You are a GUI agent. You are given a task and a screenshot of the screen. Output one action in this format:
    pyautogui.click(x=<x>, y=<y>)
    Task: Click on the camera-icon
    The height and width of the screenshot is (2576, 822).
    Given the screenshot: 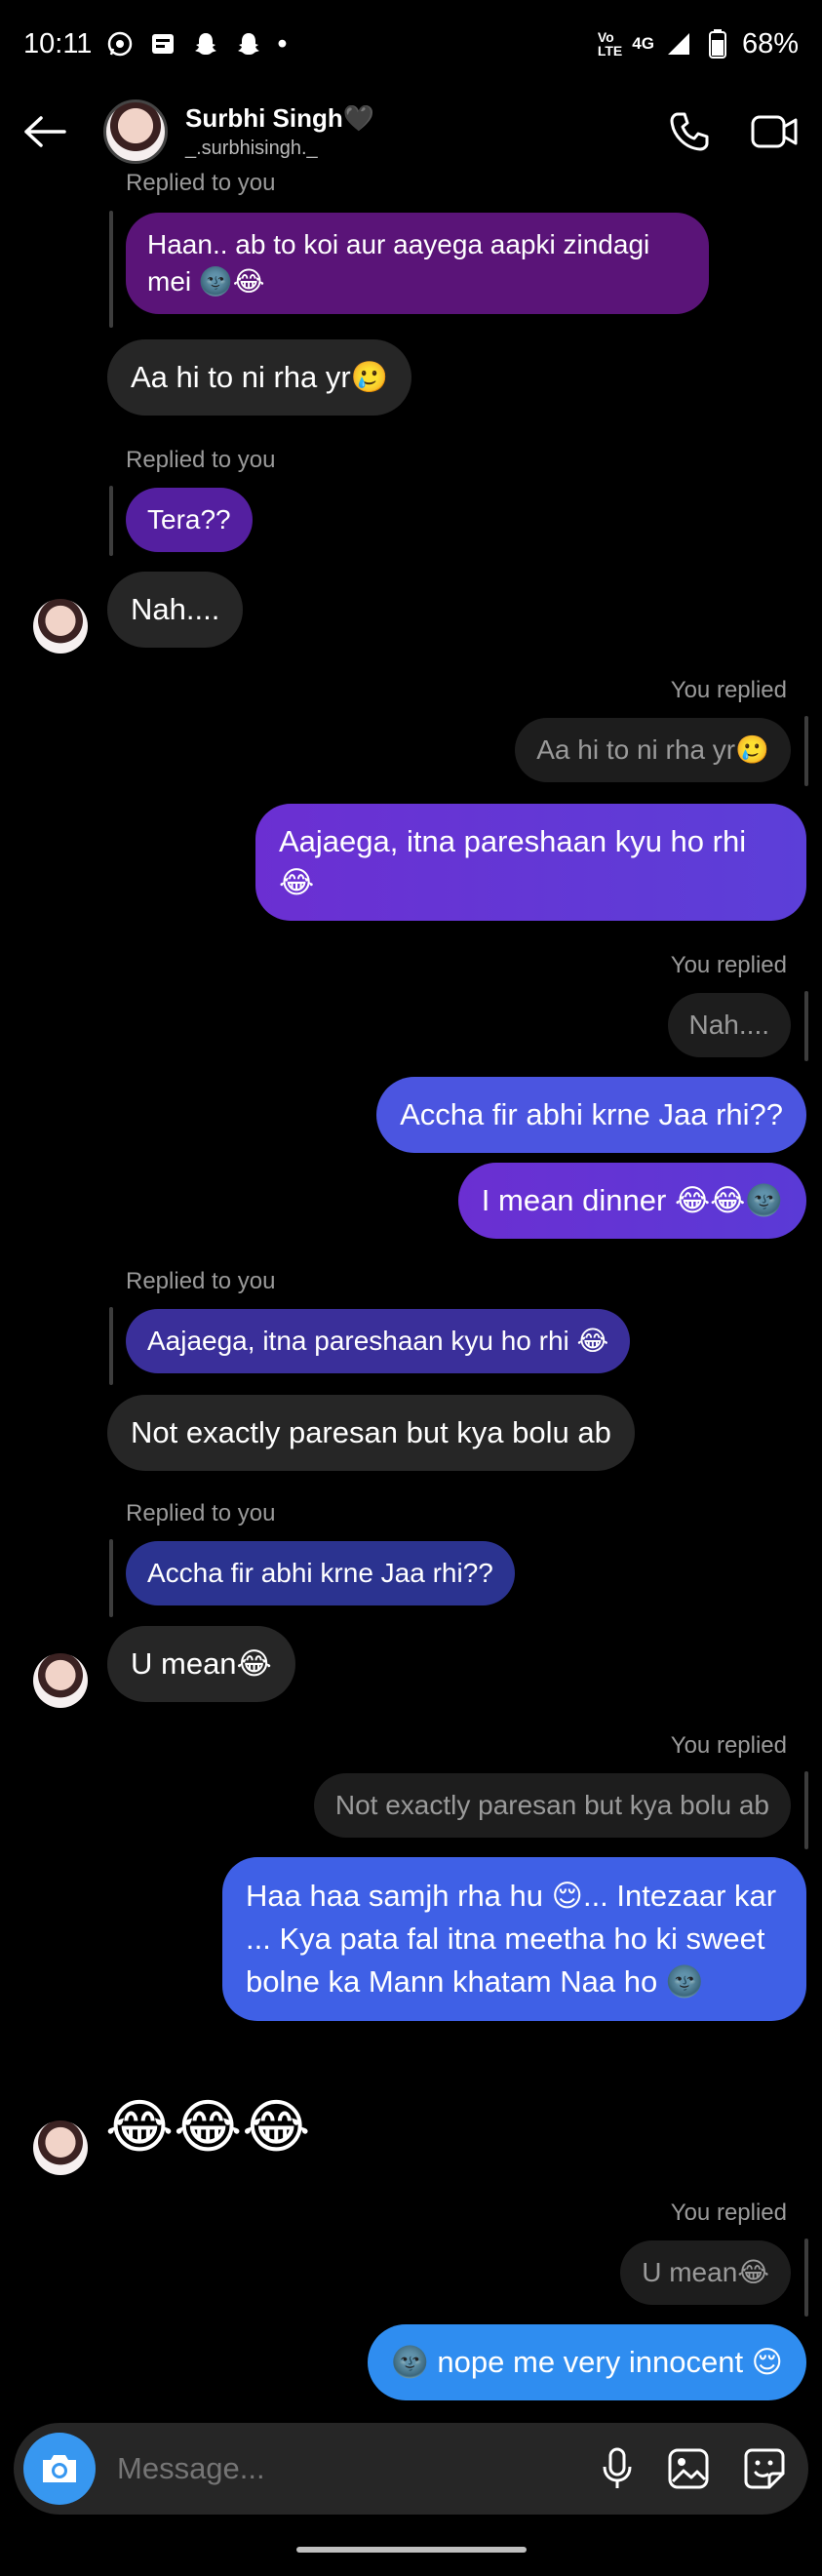 What is the action you would take?
    pyautogui.click(x=59, y=2469)
    